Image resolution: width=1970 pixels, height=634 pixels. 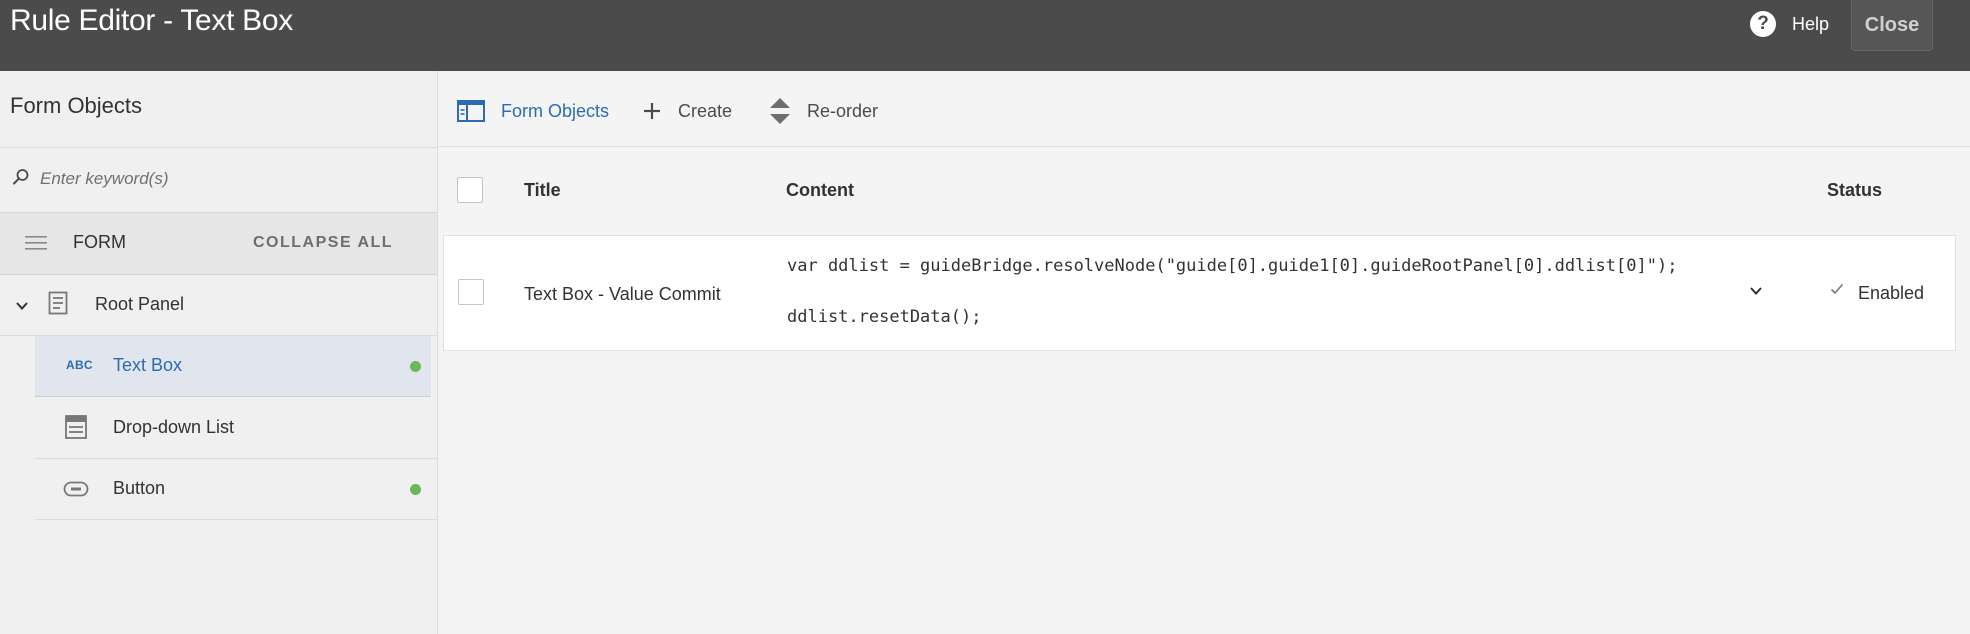 I want to click on form-objects-toggle: Form Objects, so click(x=533, y=111).